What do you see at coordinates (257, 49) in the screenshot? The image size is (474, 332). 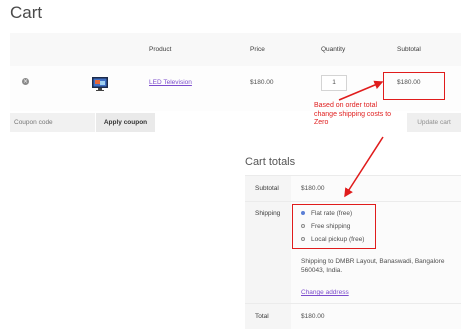 I see `header-price: Price` at bounding box center [257, 49].